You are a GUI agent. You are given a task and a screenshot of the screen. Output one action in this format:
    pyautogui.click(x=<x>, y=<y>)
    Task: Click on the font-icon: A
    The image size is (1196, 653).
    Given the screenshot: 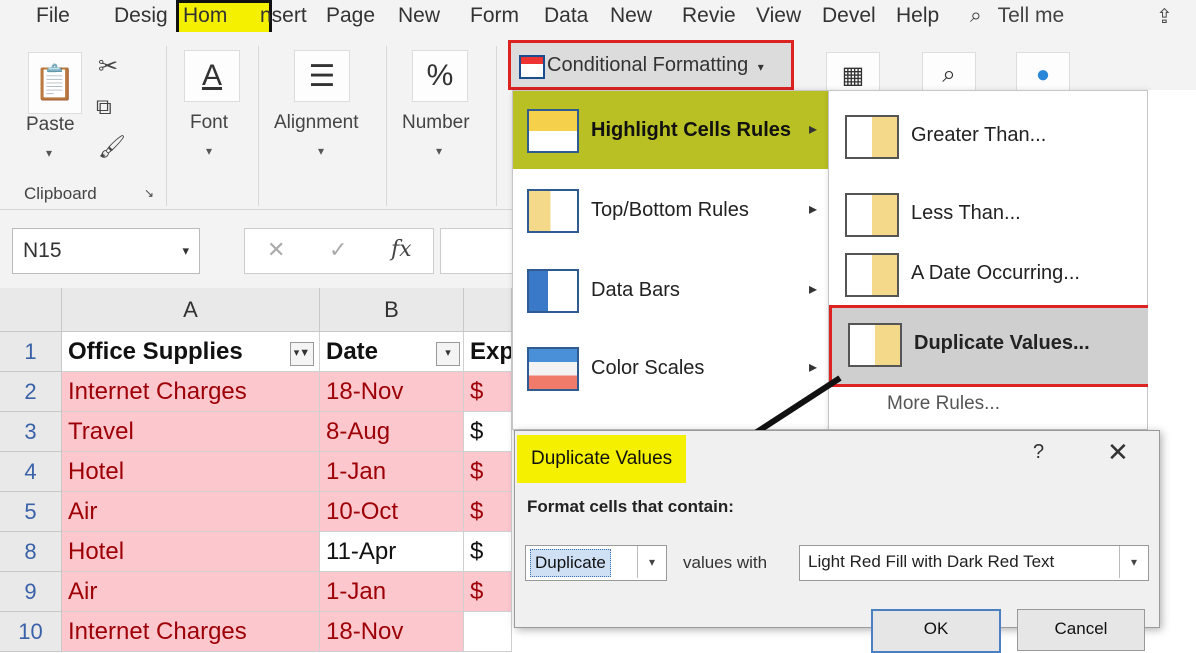 What is the action you would take?
    pyautogui.click(x=212, y=76)
    